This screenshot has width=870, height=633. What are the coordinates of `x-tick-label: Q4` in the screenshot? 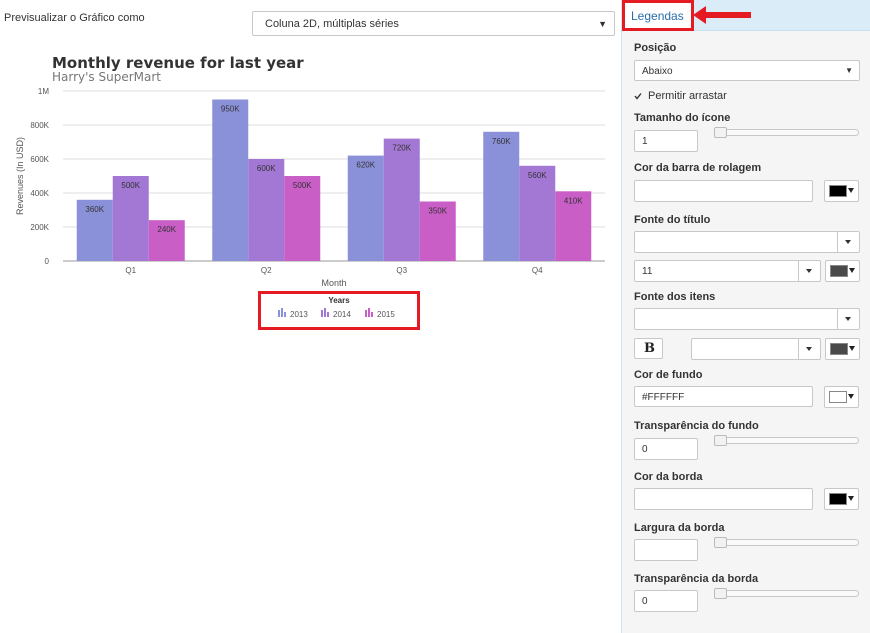 It's located at (537, 270).